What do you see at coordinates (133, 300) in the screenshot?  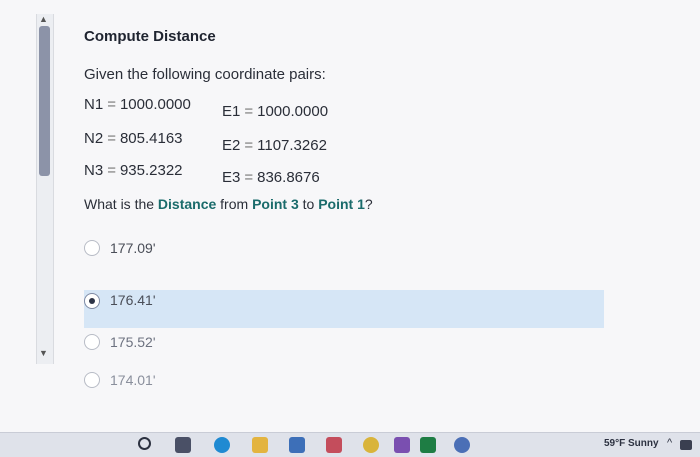 I see `answer-option-label: 176.41'` at bounding box center [133, 300].